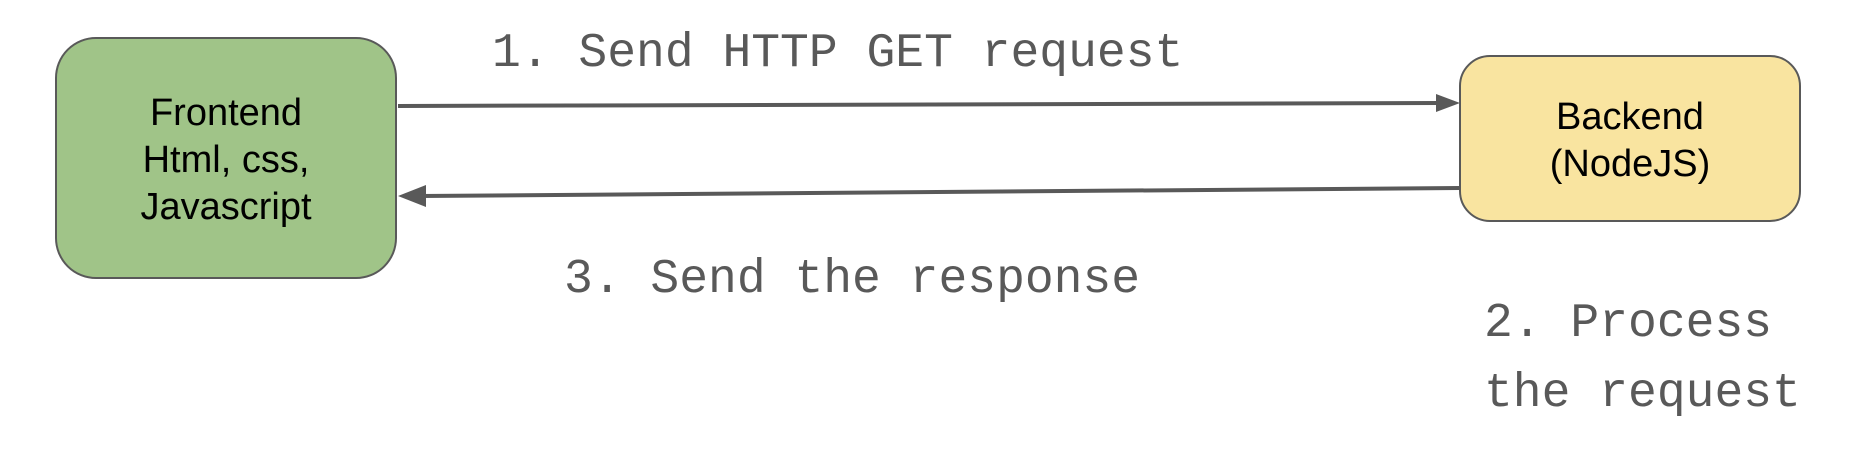 The width and height of the screenshot is (1864, 472). I want to click on process-note-line-1: 2. Process, so click(1628, 324).